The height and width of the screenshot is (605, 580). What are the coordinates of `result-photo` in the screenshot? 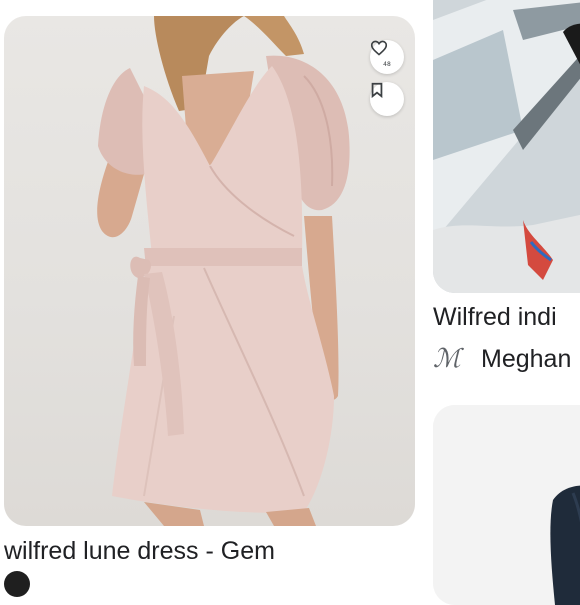 It's located at (506, 505).